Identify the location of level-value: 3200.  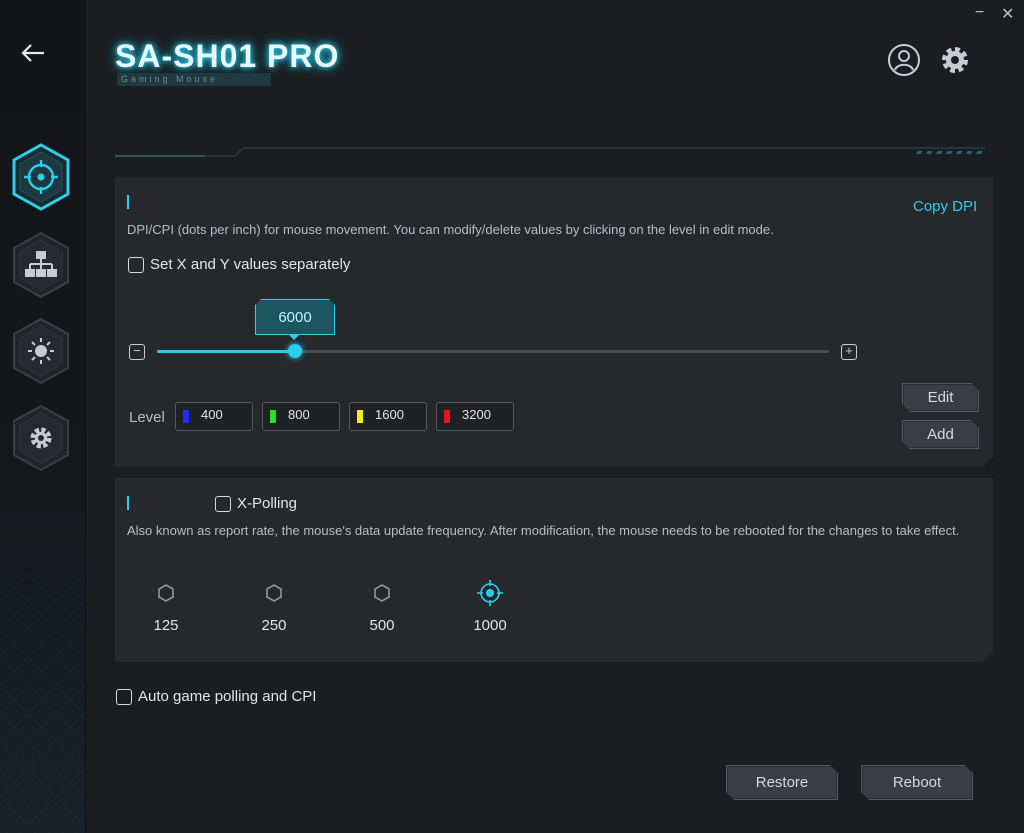
(476, 414).